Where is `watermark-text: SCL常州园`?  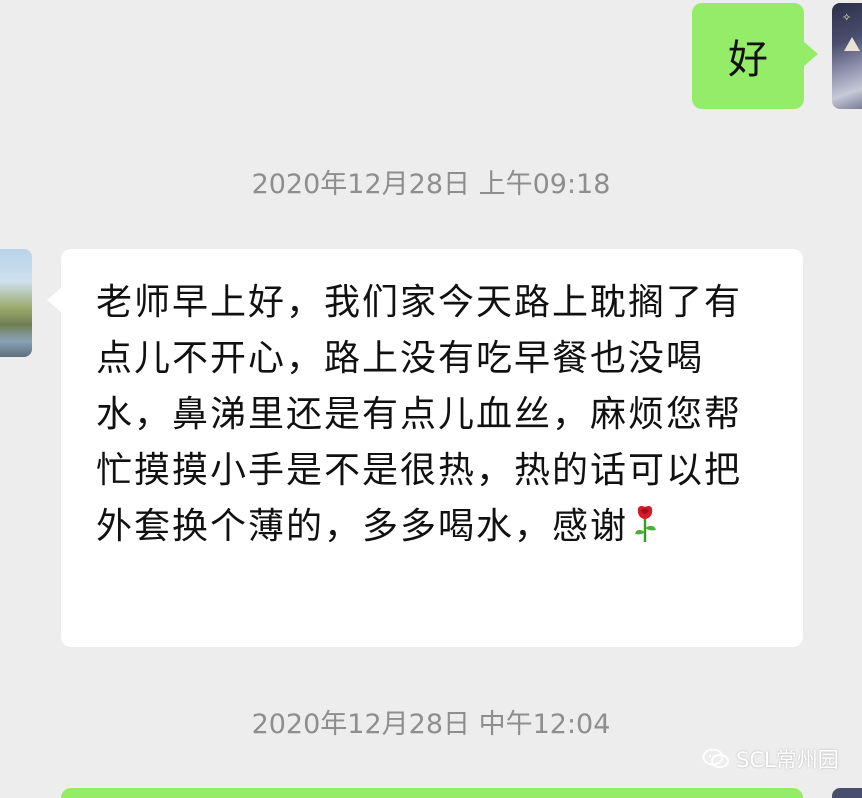
watermark-text: SCL常州园 is located at coordinates (787, 760).